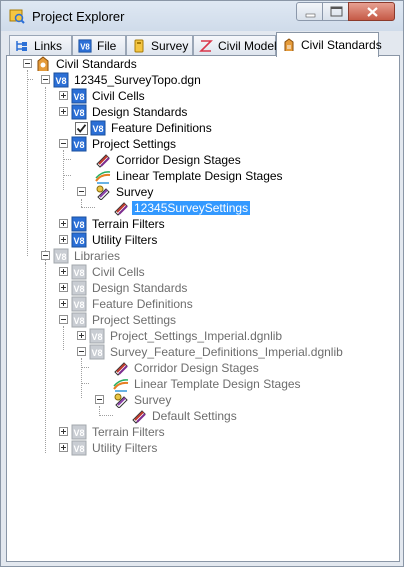 This screenshot has height=567, width=404. Describe the element at coordinates (196, 336) in the screenshot. I see `tree-node-label: Project_Settings_Imperial.dgnlib` at that location.